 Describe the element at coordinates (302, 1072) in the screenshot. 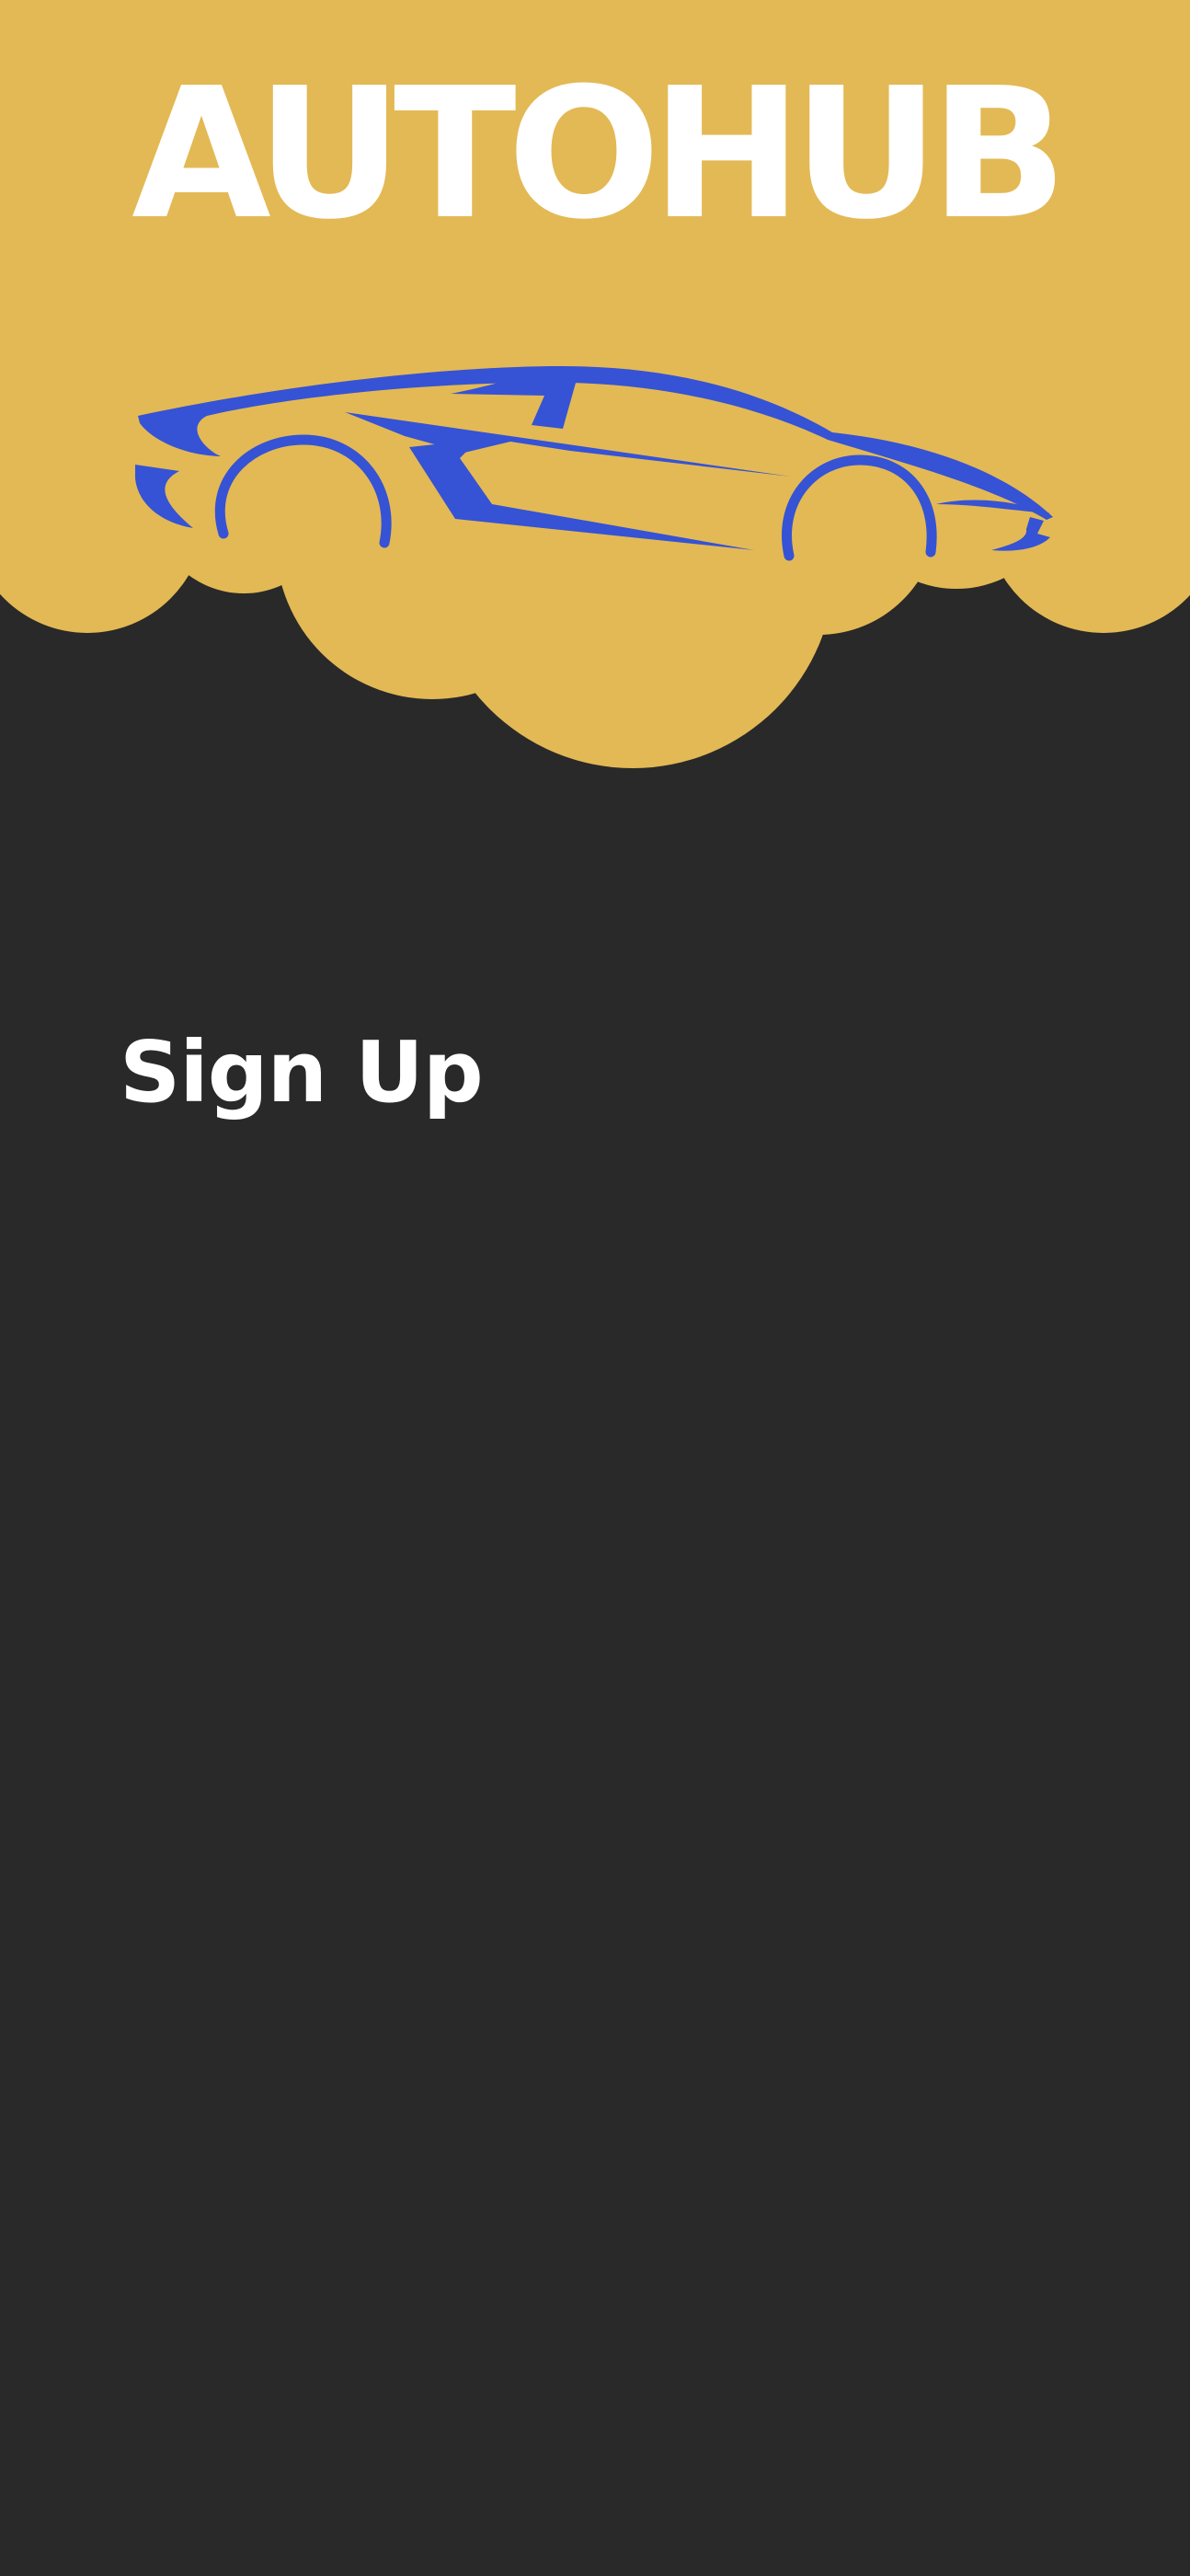

I see `page-title: Sign Up` at that location.